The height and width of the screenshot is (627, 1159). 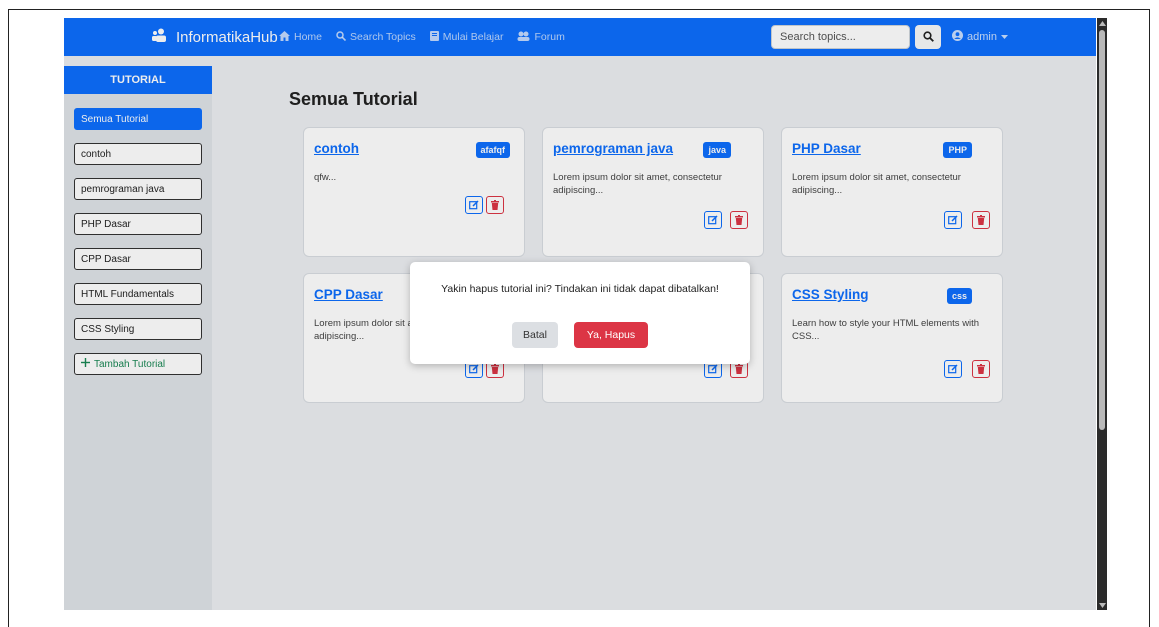 I want to click on scroll-down-arrow-icon, so click(x=1102, y=605).